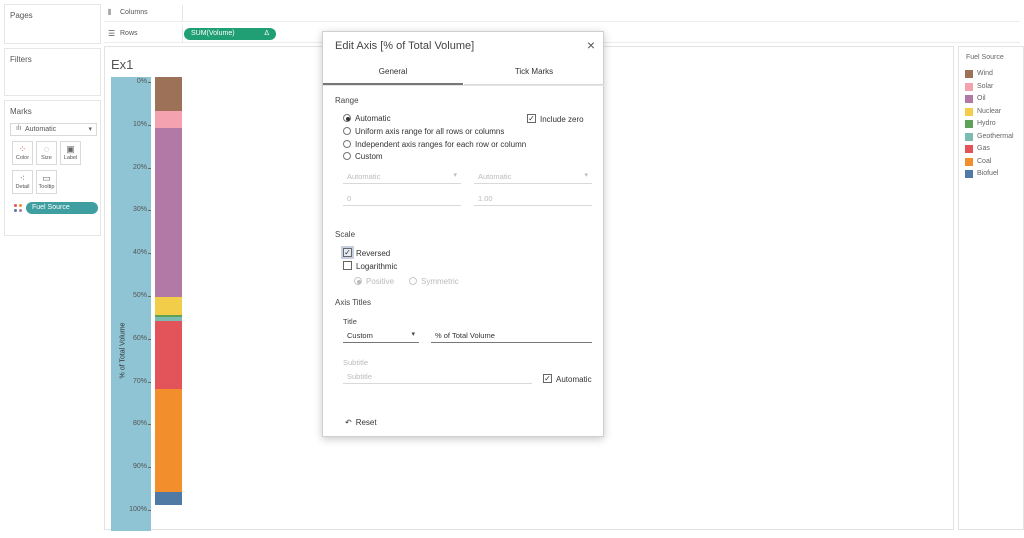 This screenshot has width=1024, height=538. What do you see at coordinates (62, 208) in the screenshot?
I see `fuel-source-pill-label: Fuel Source` at bounding box center [62, 208].